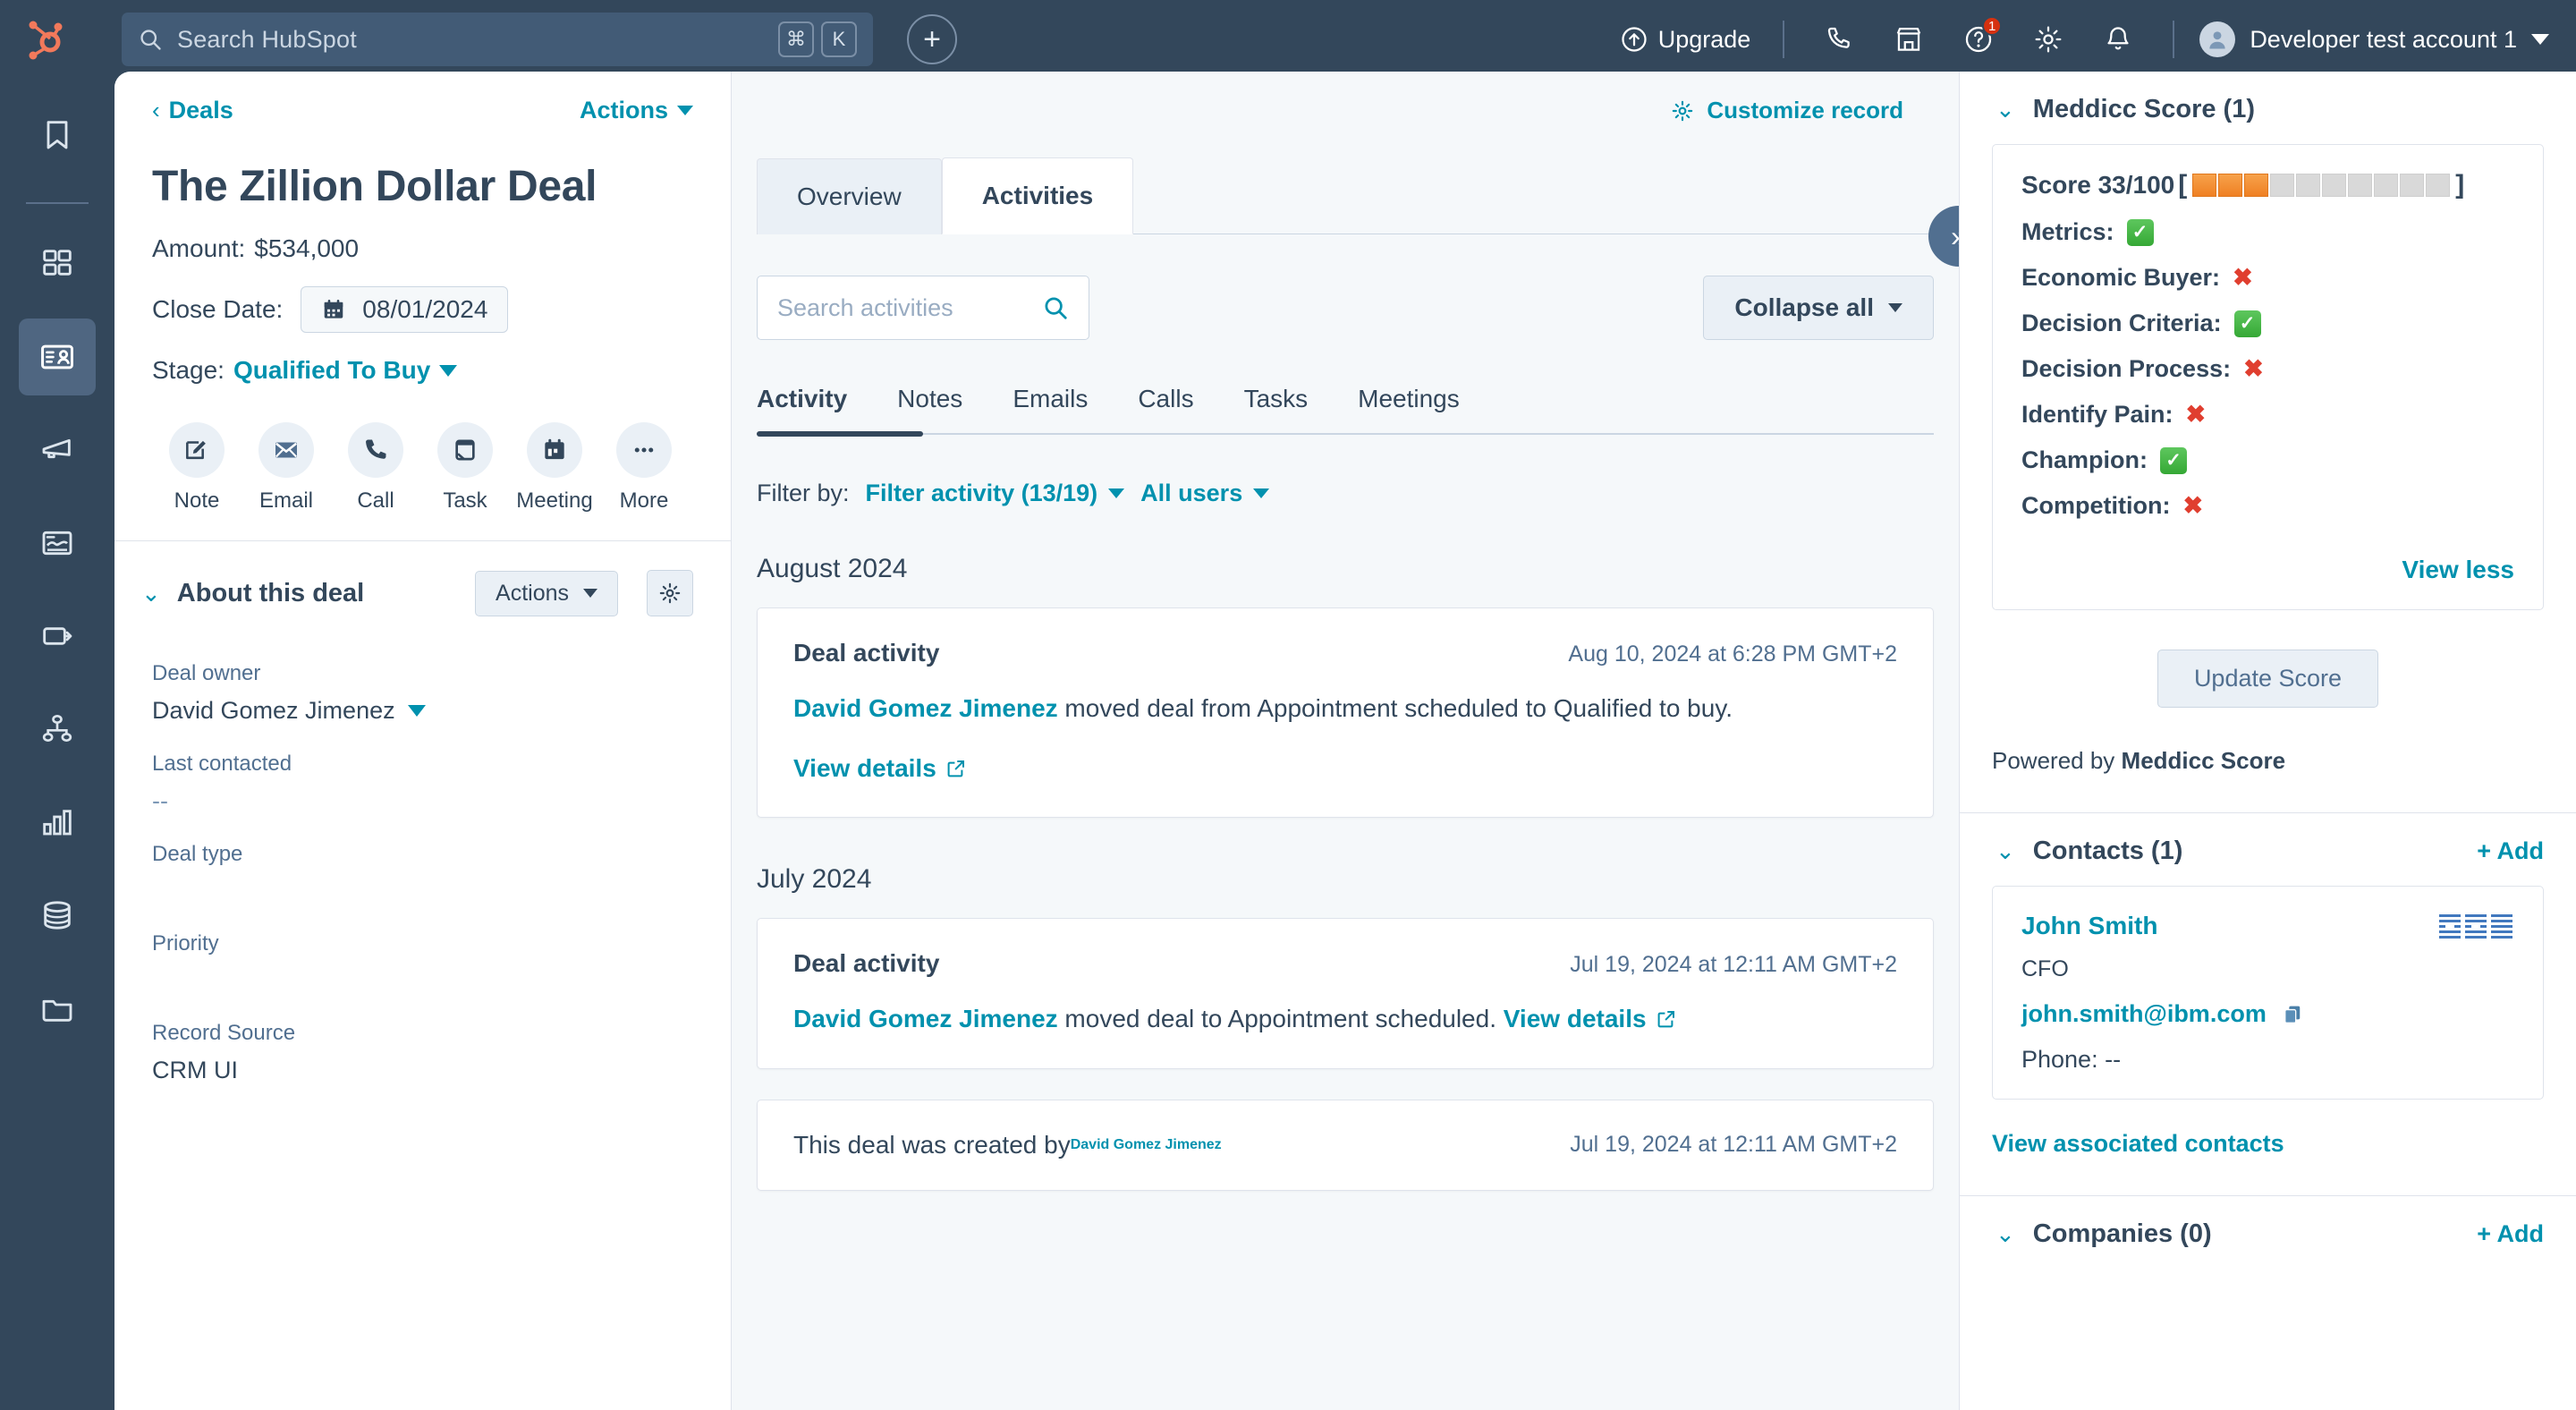 The height and width of the screenshot is (1410, 2576). I want to click on notifications-bell-icon, so click(2118, 39).